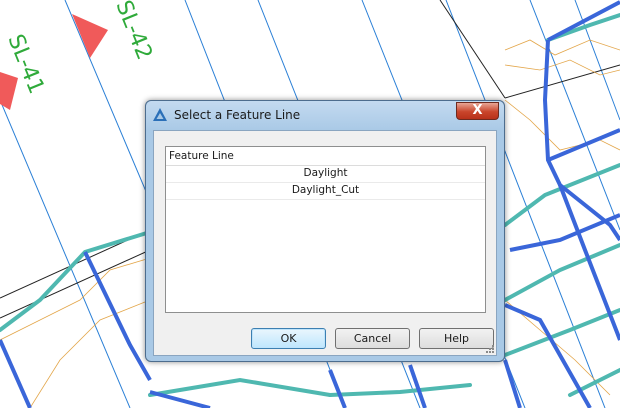  Describe the element at coordinates (237, 115) in the screenshot. I see `dialog-title: Select a Feature Line` at that location.